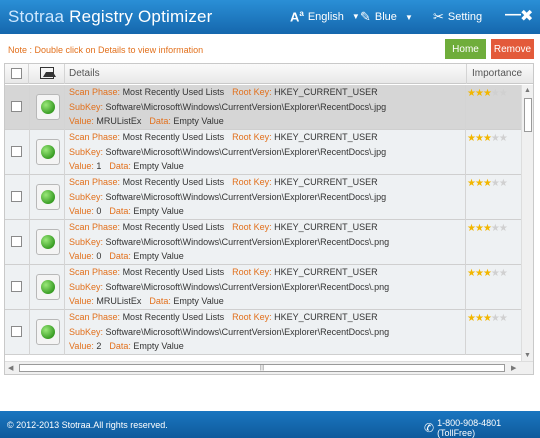 The image size is (540, 438). I want to click on scroll-down-arrow-icon: ▼, so click(527, 355).